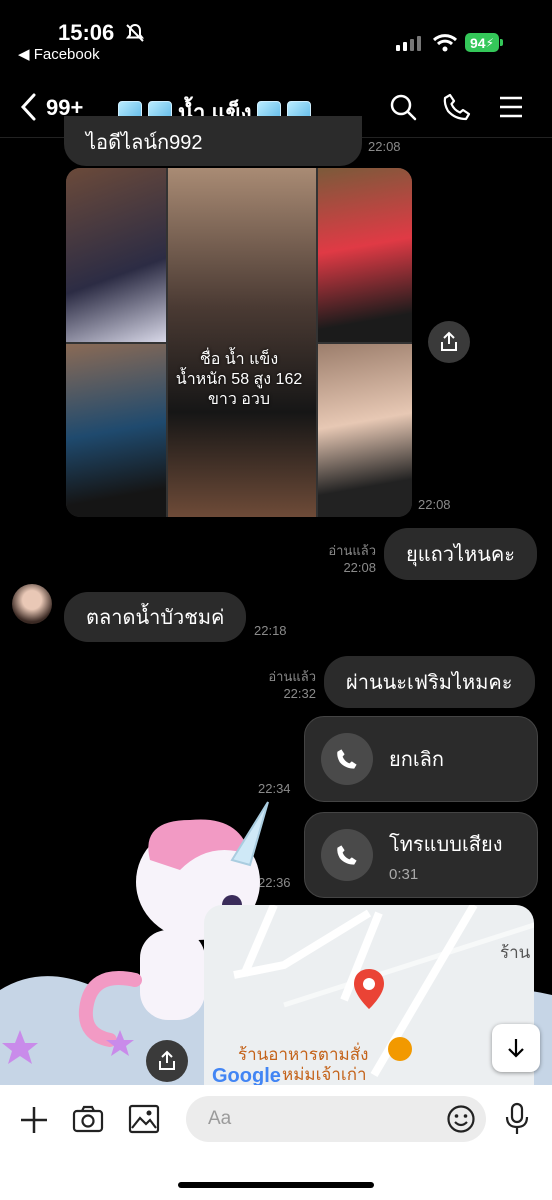  I want to click on phone-icon, so click(347, 759).